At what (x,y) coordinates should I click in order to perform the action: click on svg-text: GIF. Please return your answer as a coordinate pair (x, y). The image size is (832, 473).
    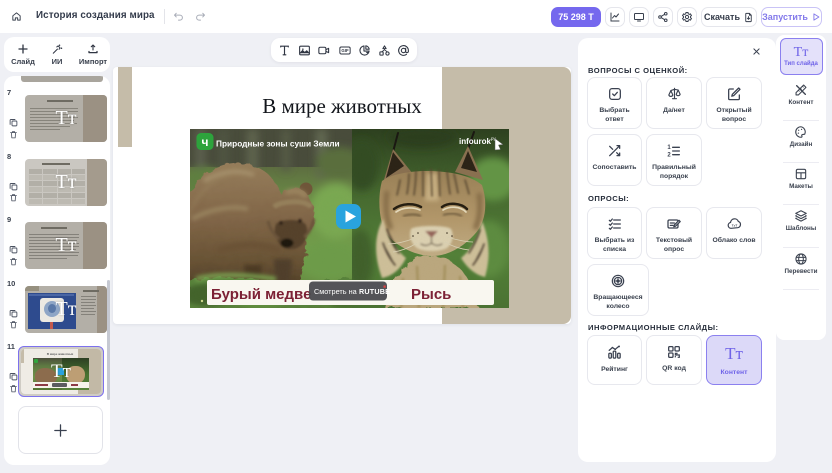
    Looking at the image, I should click on (345, 50).